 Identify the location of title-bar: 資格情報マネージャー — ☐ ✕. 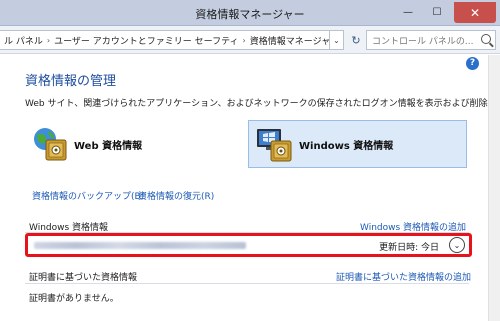
(250, 13).